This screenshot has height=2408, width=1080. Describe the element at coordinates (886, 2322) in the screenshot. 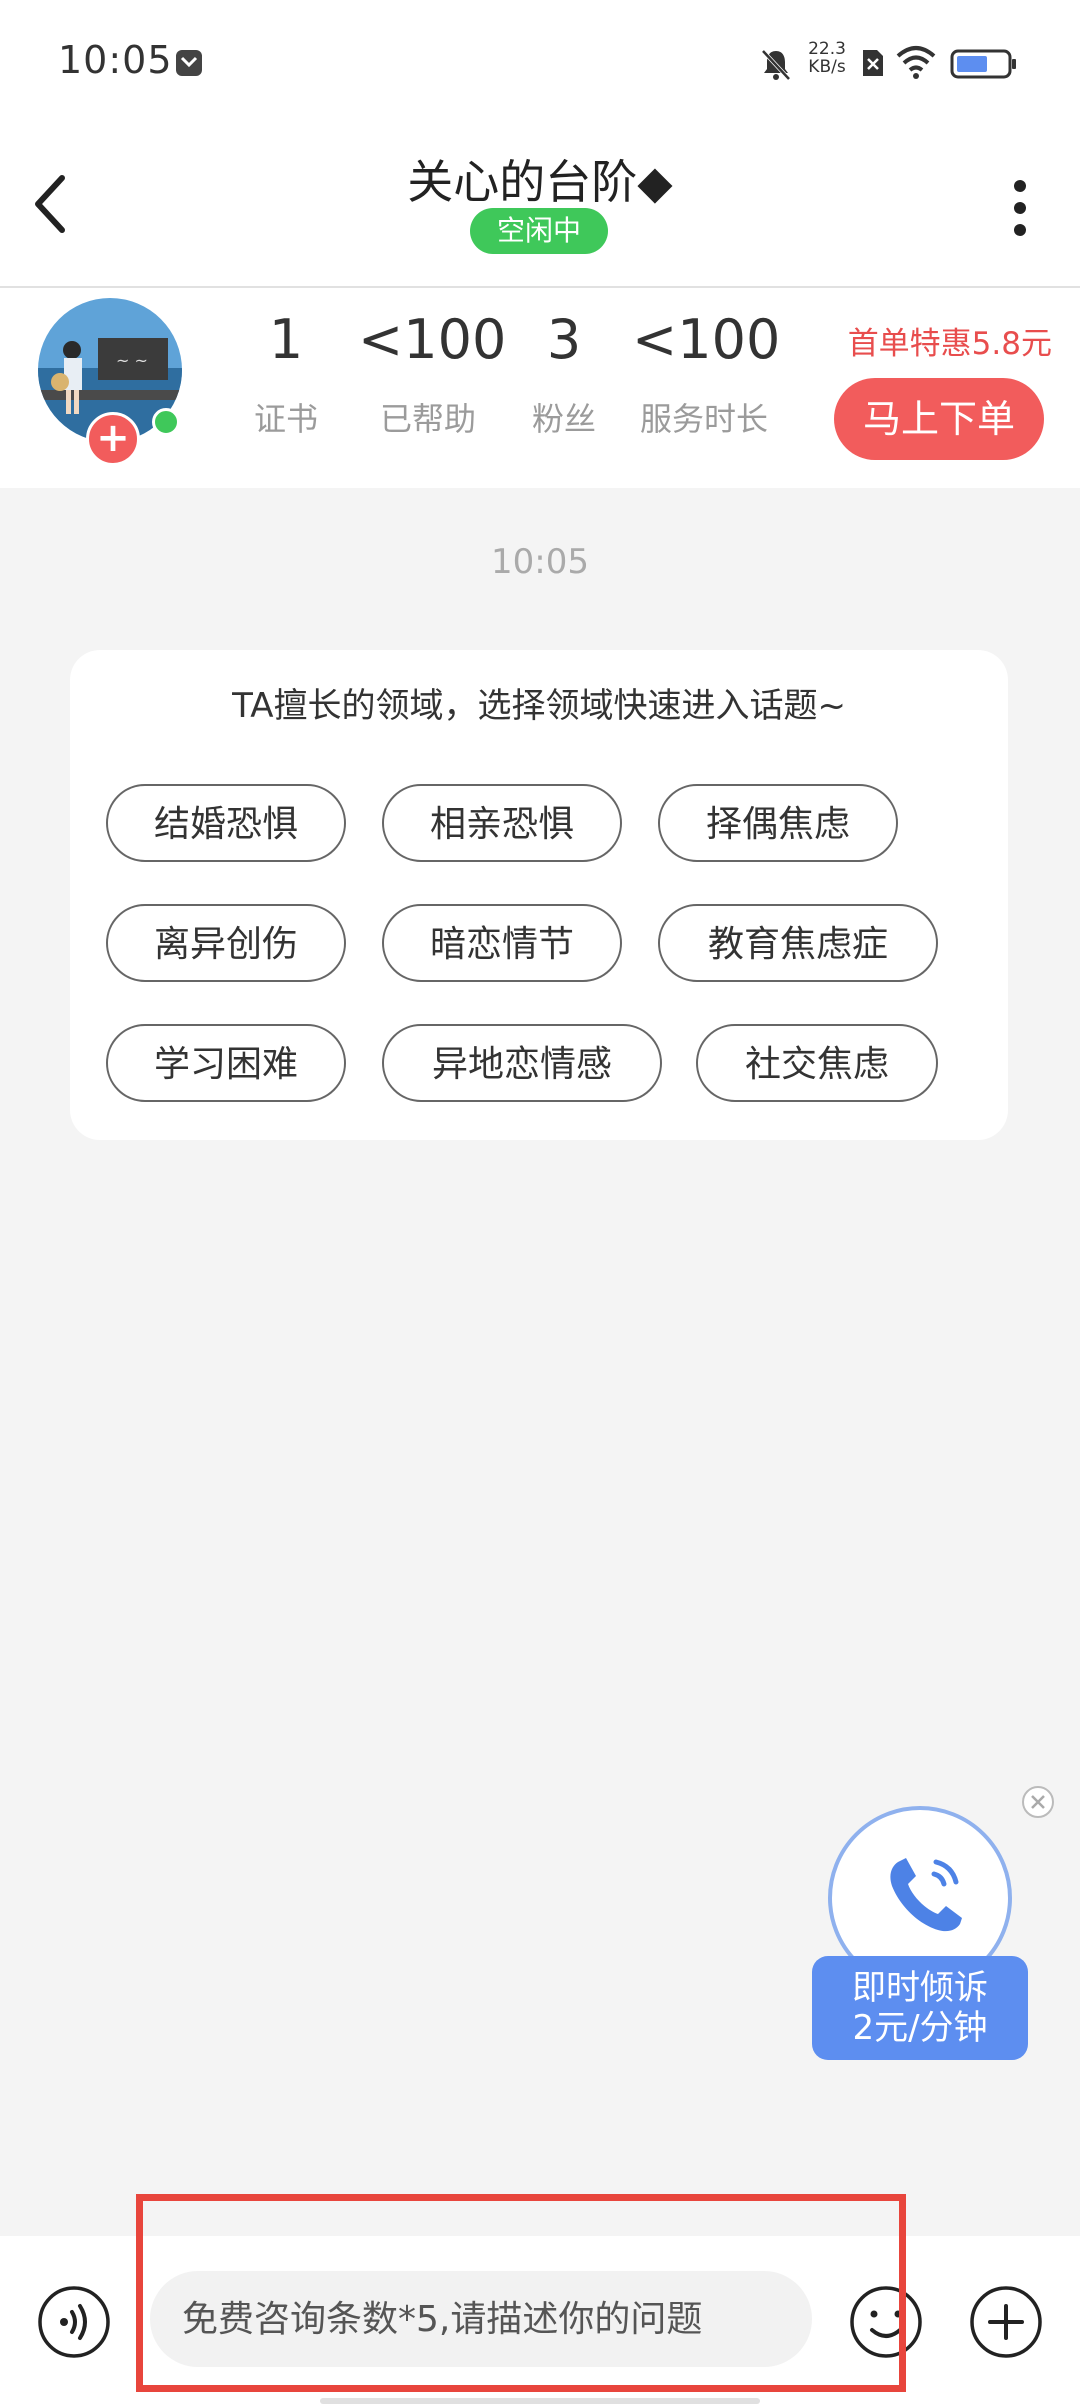

I see `emoji-icon` at that location.